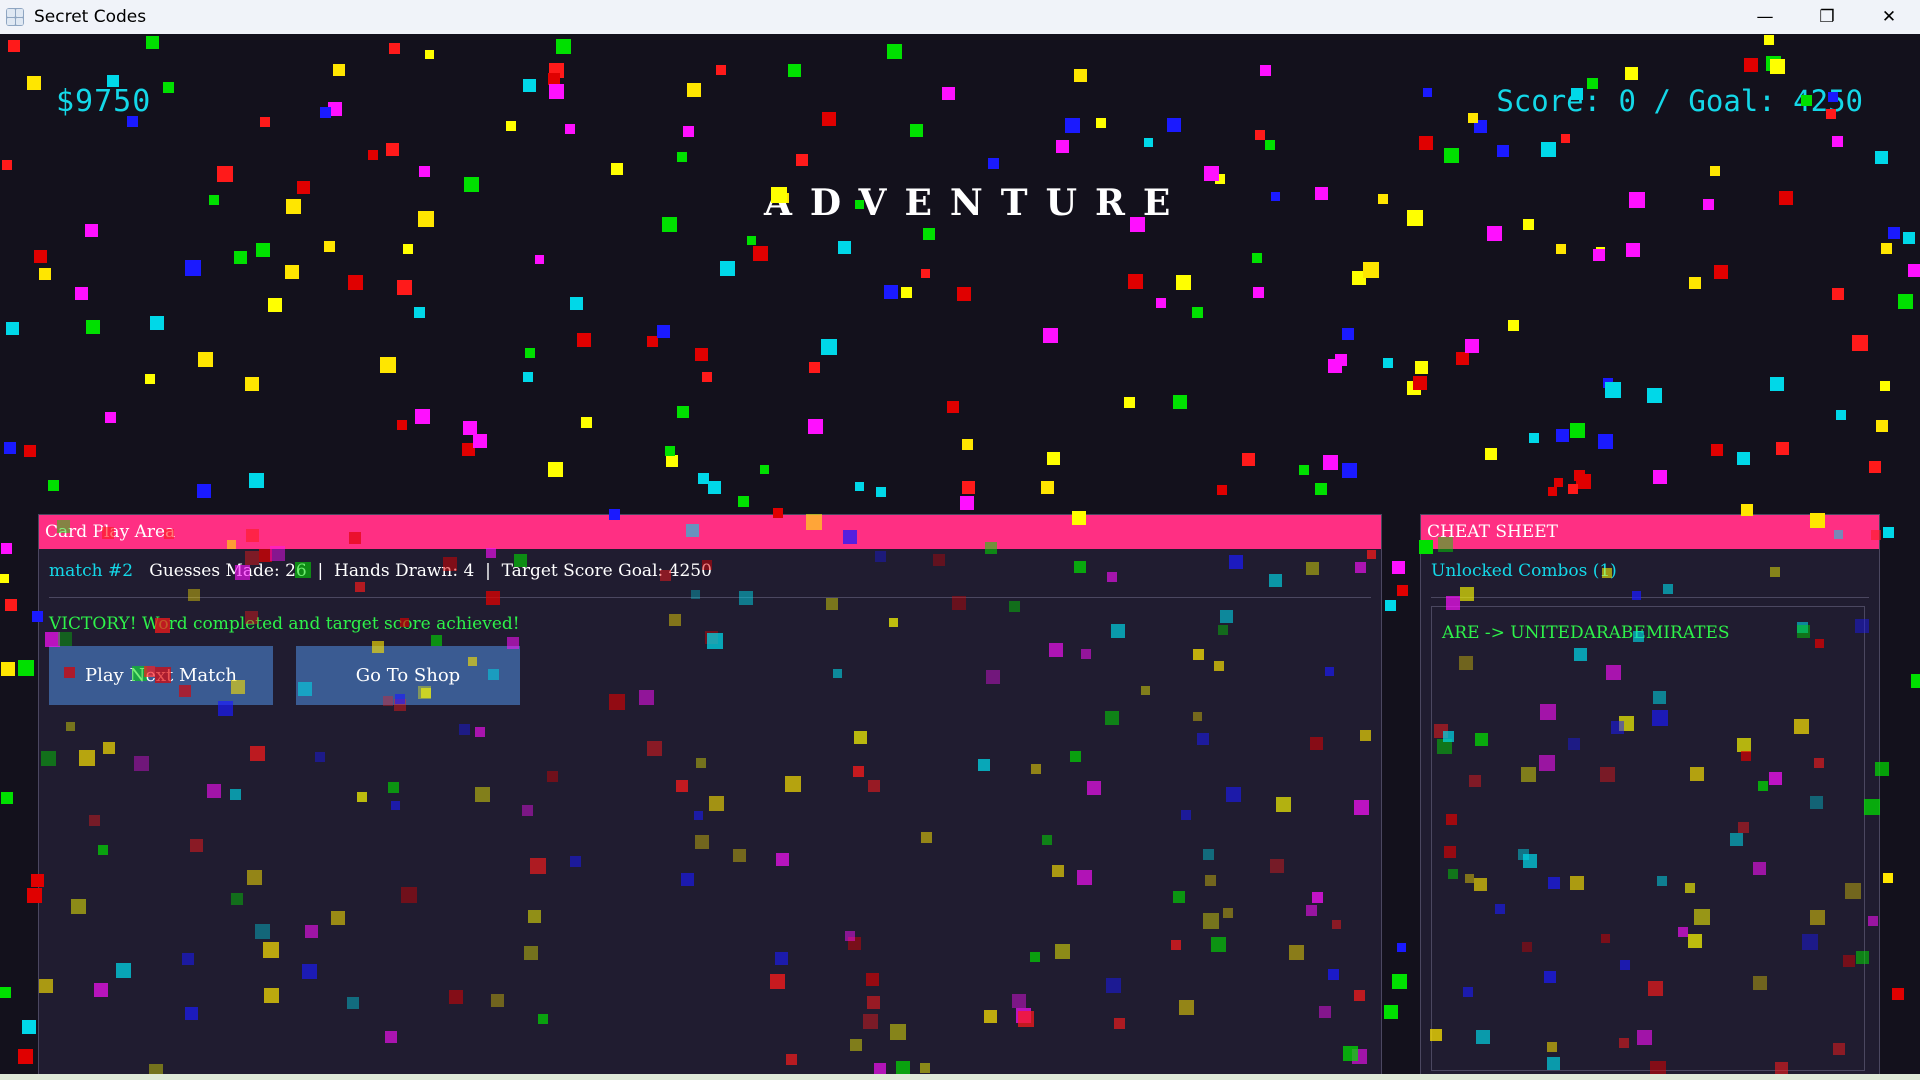  I want to click on play-next-match-button: Play Next Match, so click(161, 675).